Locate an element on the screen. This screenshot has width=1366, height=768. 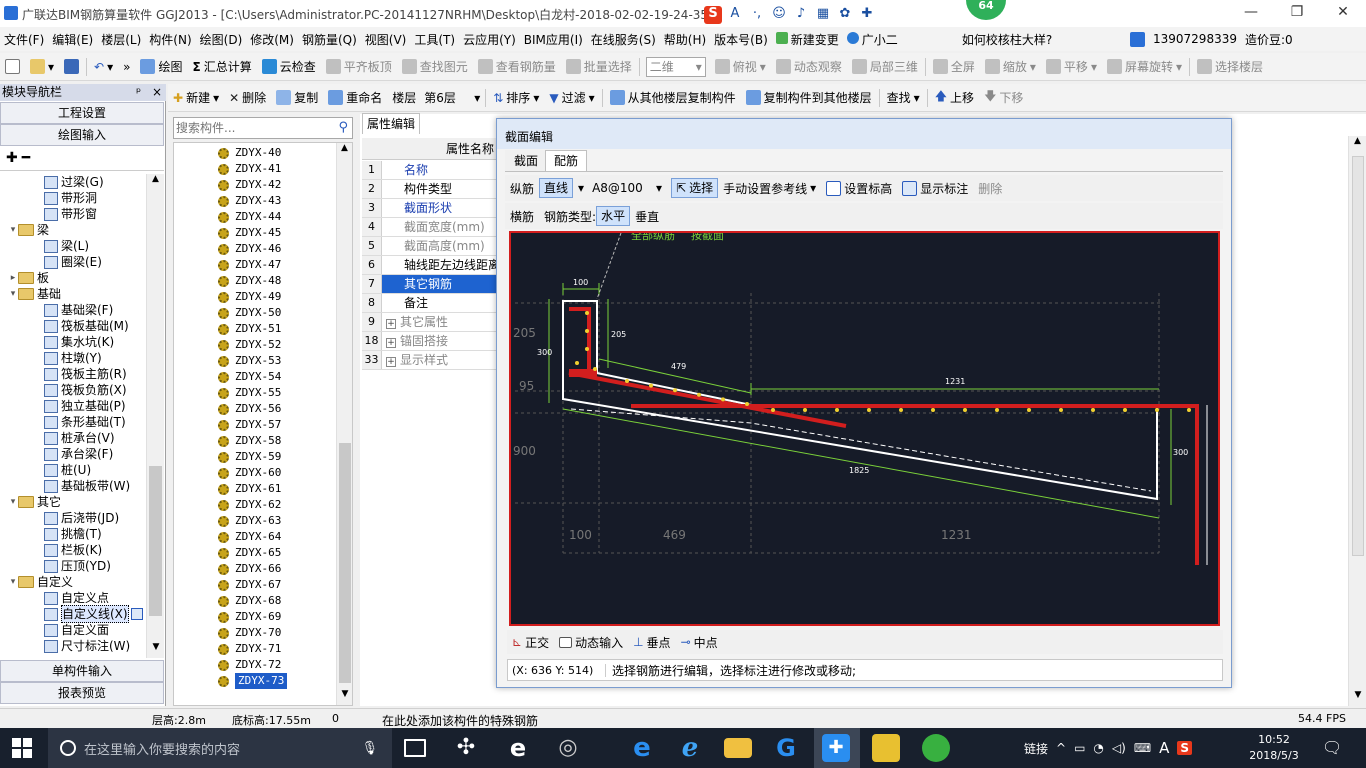
top-view-button: 俯视 ▾ is located at coordinates (740, 66).